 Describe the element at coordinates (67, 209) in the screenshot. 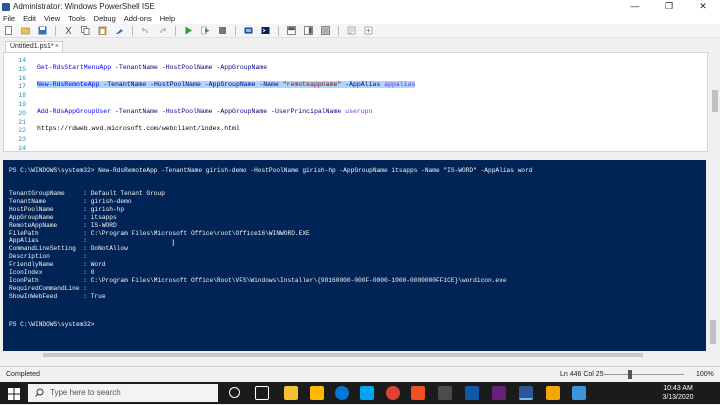

I see `console-output-line: HostPoolName : girish-hp` at that location.